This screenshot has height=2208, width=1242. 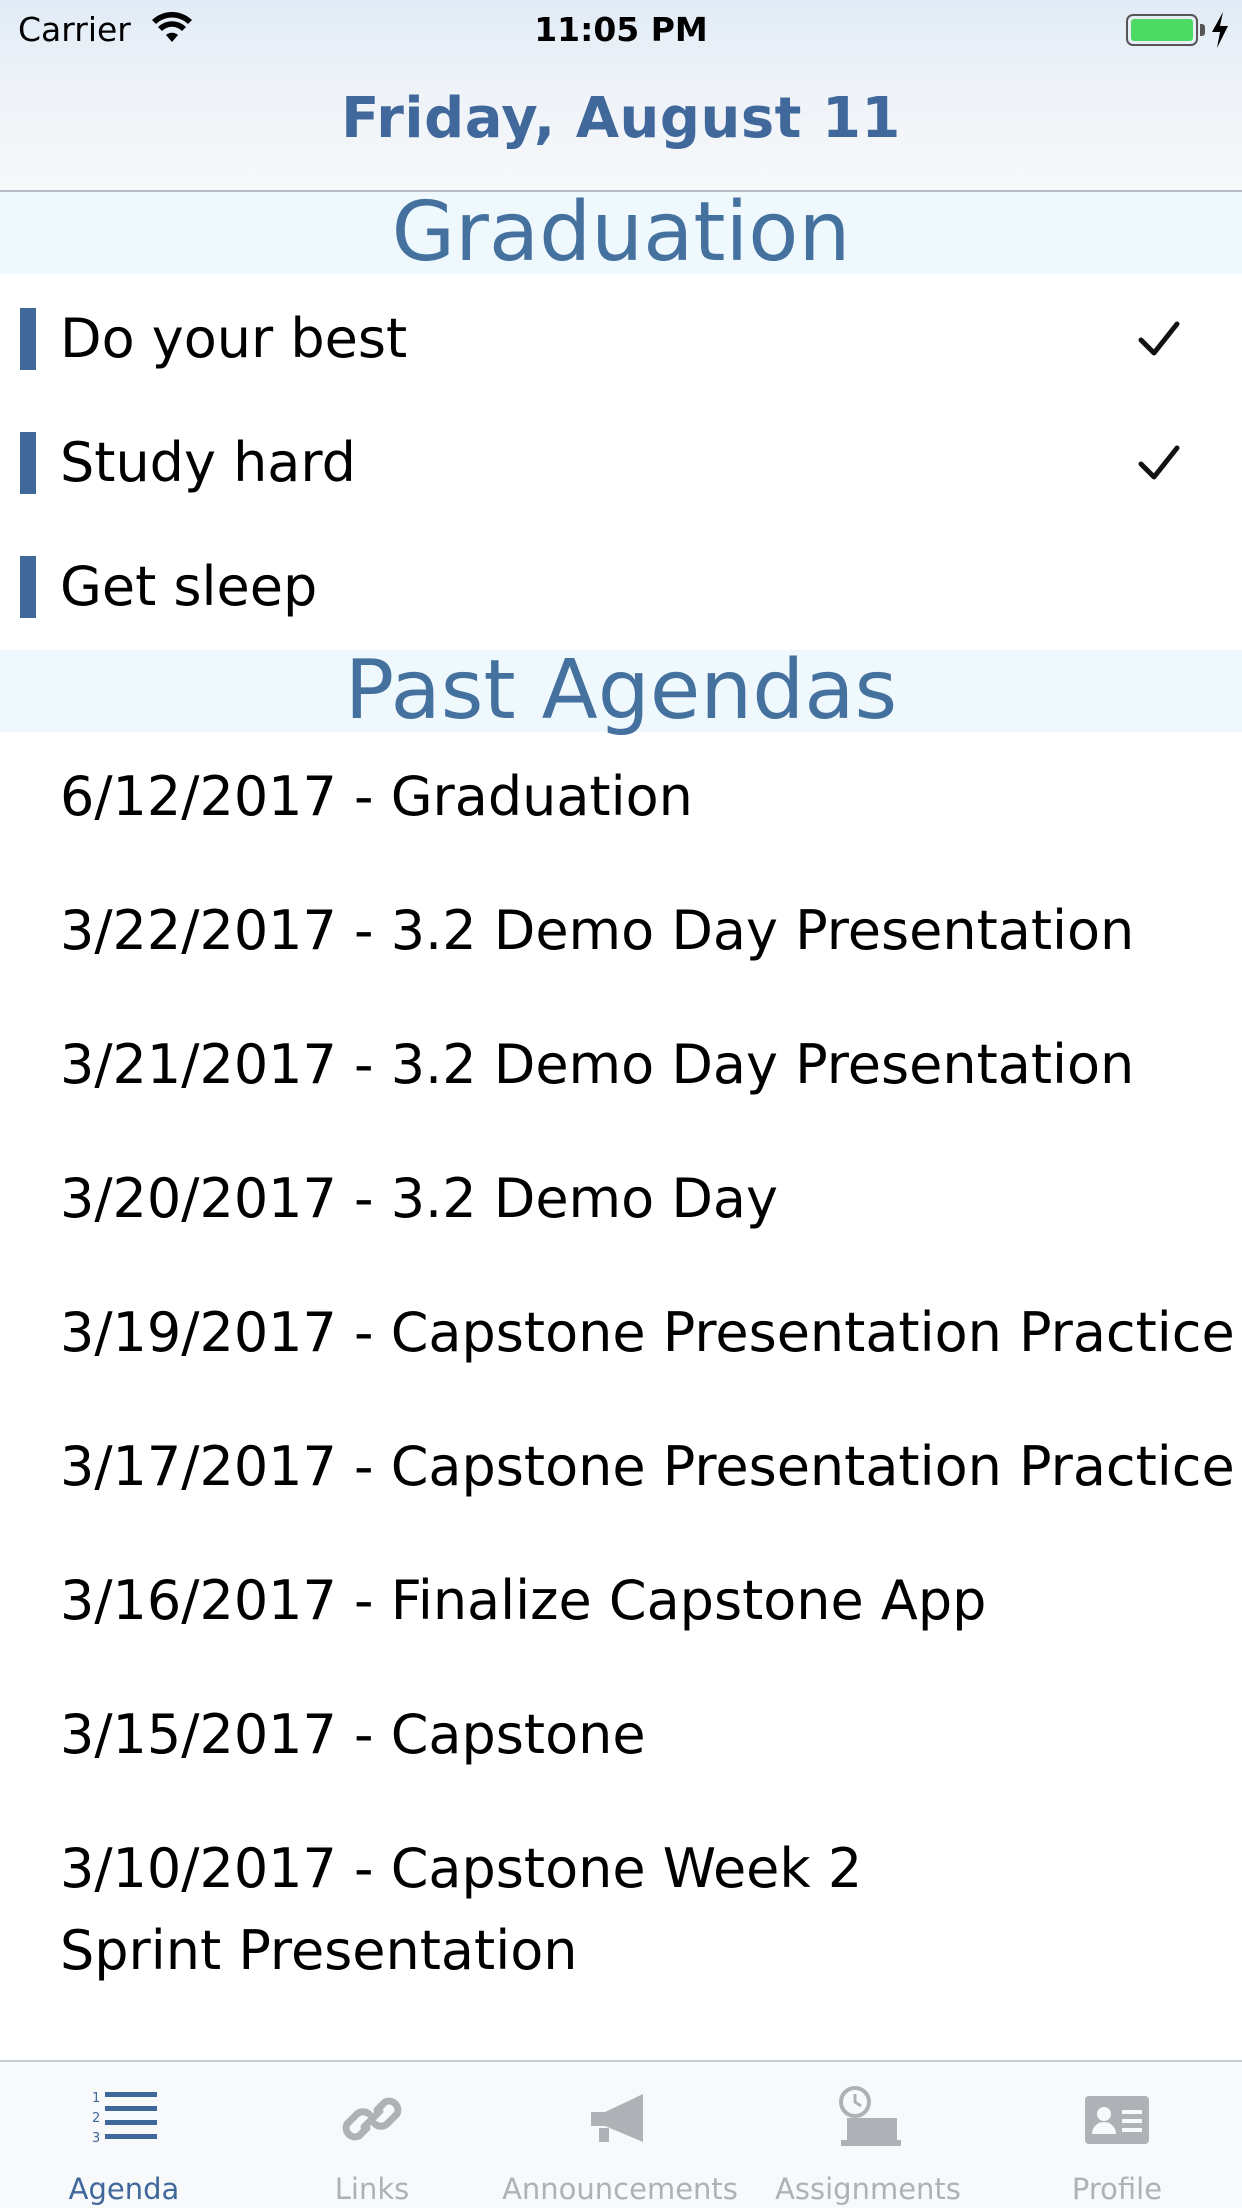 What do you see at coordinates (124, 2189) in the screenshot?
I see `tab-label: Agenda` at bounding box center [124, 2189].